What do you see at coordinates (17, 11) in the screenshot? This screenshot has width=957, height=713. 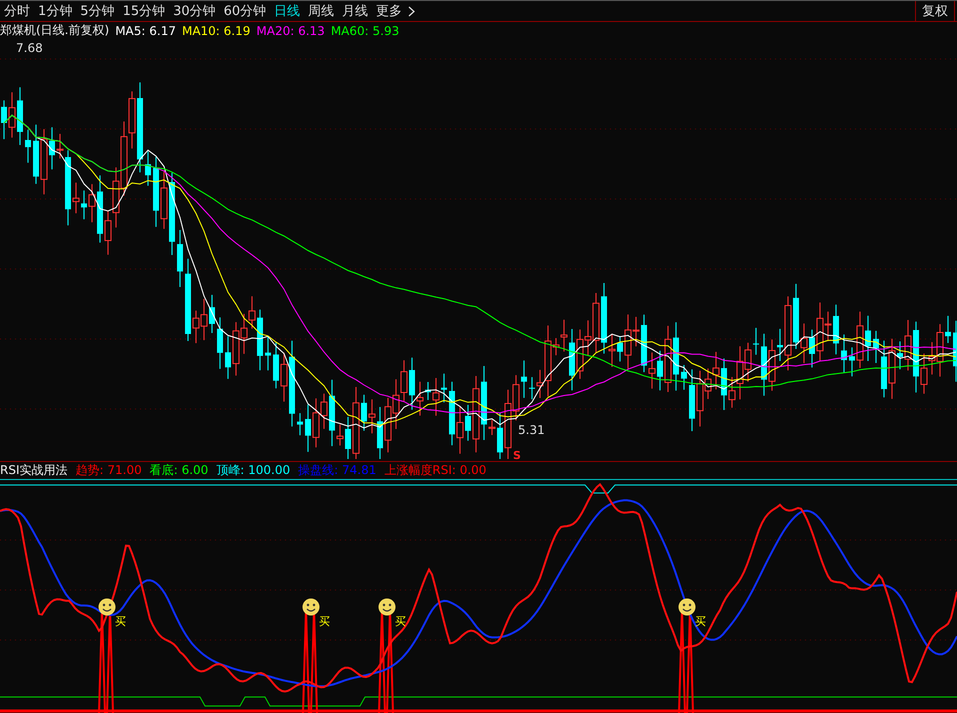 I see `period-tab: 分时` at bounding box center [17, 11].